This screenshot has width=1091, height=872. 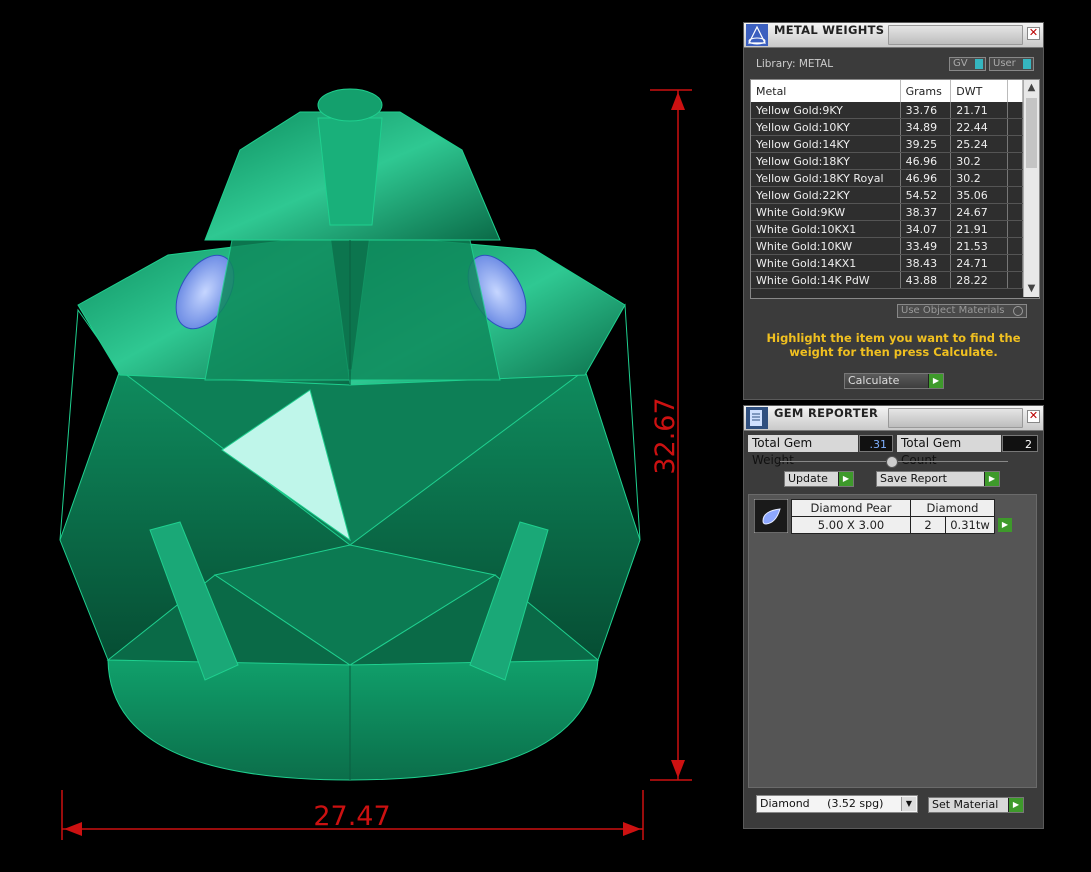 What do you see at coordinates (826, 110) in the screenshot?
I see `metal-cell-metal: Yellow Gold:9KY` at bounding box center [826, 110].